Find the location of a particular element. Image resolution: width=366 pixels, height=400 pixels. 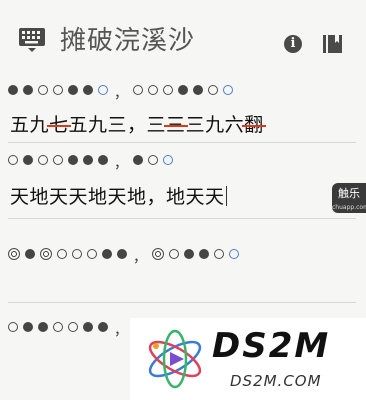

struck-character: 三 is located at coordinates (176, 125).